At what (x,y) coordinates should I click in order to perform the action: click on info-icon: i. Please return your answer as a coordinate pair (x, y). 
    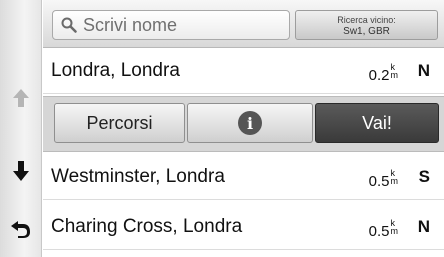
    Looking at the image, I should click on (250, 123).